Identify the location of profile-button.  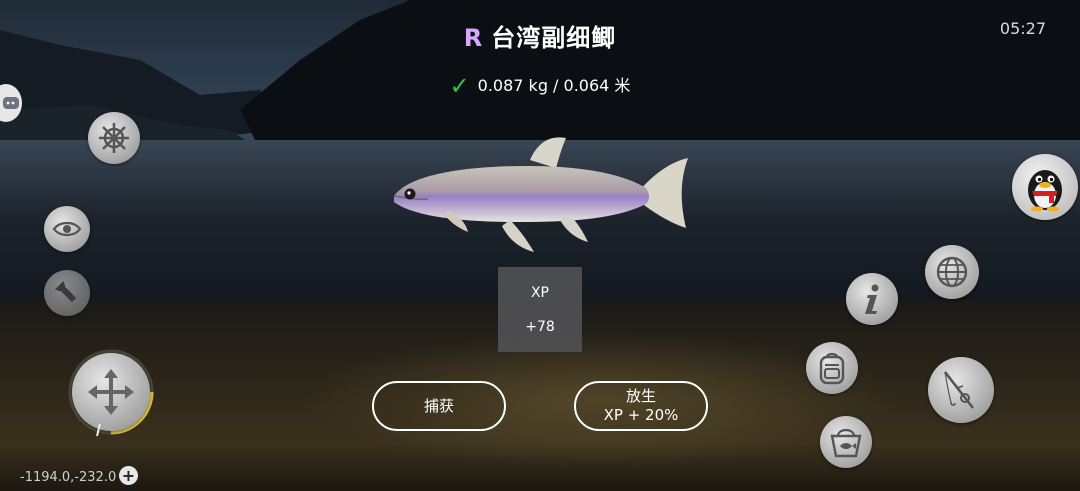
(1045, 187).